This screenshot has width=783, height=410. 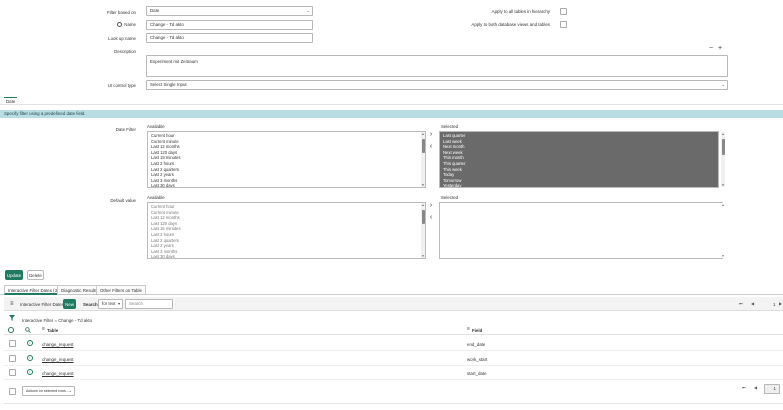 What do you see at coordinates (10, 101) in the screenshot?
I see `tab-date: Date` at bounding box center [10, 101].